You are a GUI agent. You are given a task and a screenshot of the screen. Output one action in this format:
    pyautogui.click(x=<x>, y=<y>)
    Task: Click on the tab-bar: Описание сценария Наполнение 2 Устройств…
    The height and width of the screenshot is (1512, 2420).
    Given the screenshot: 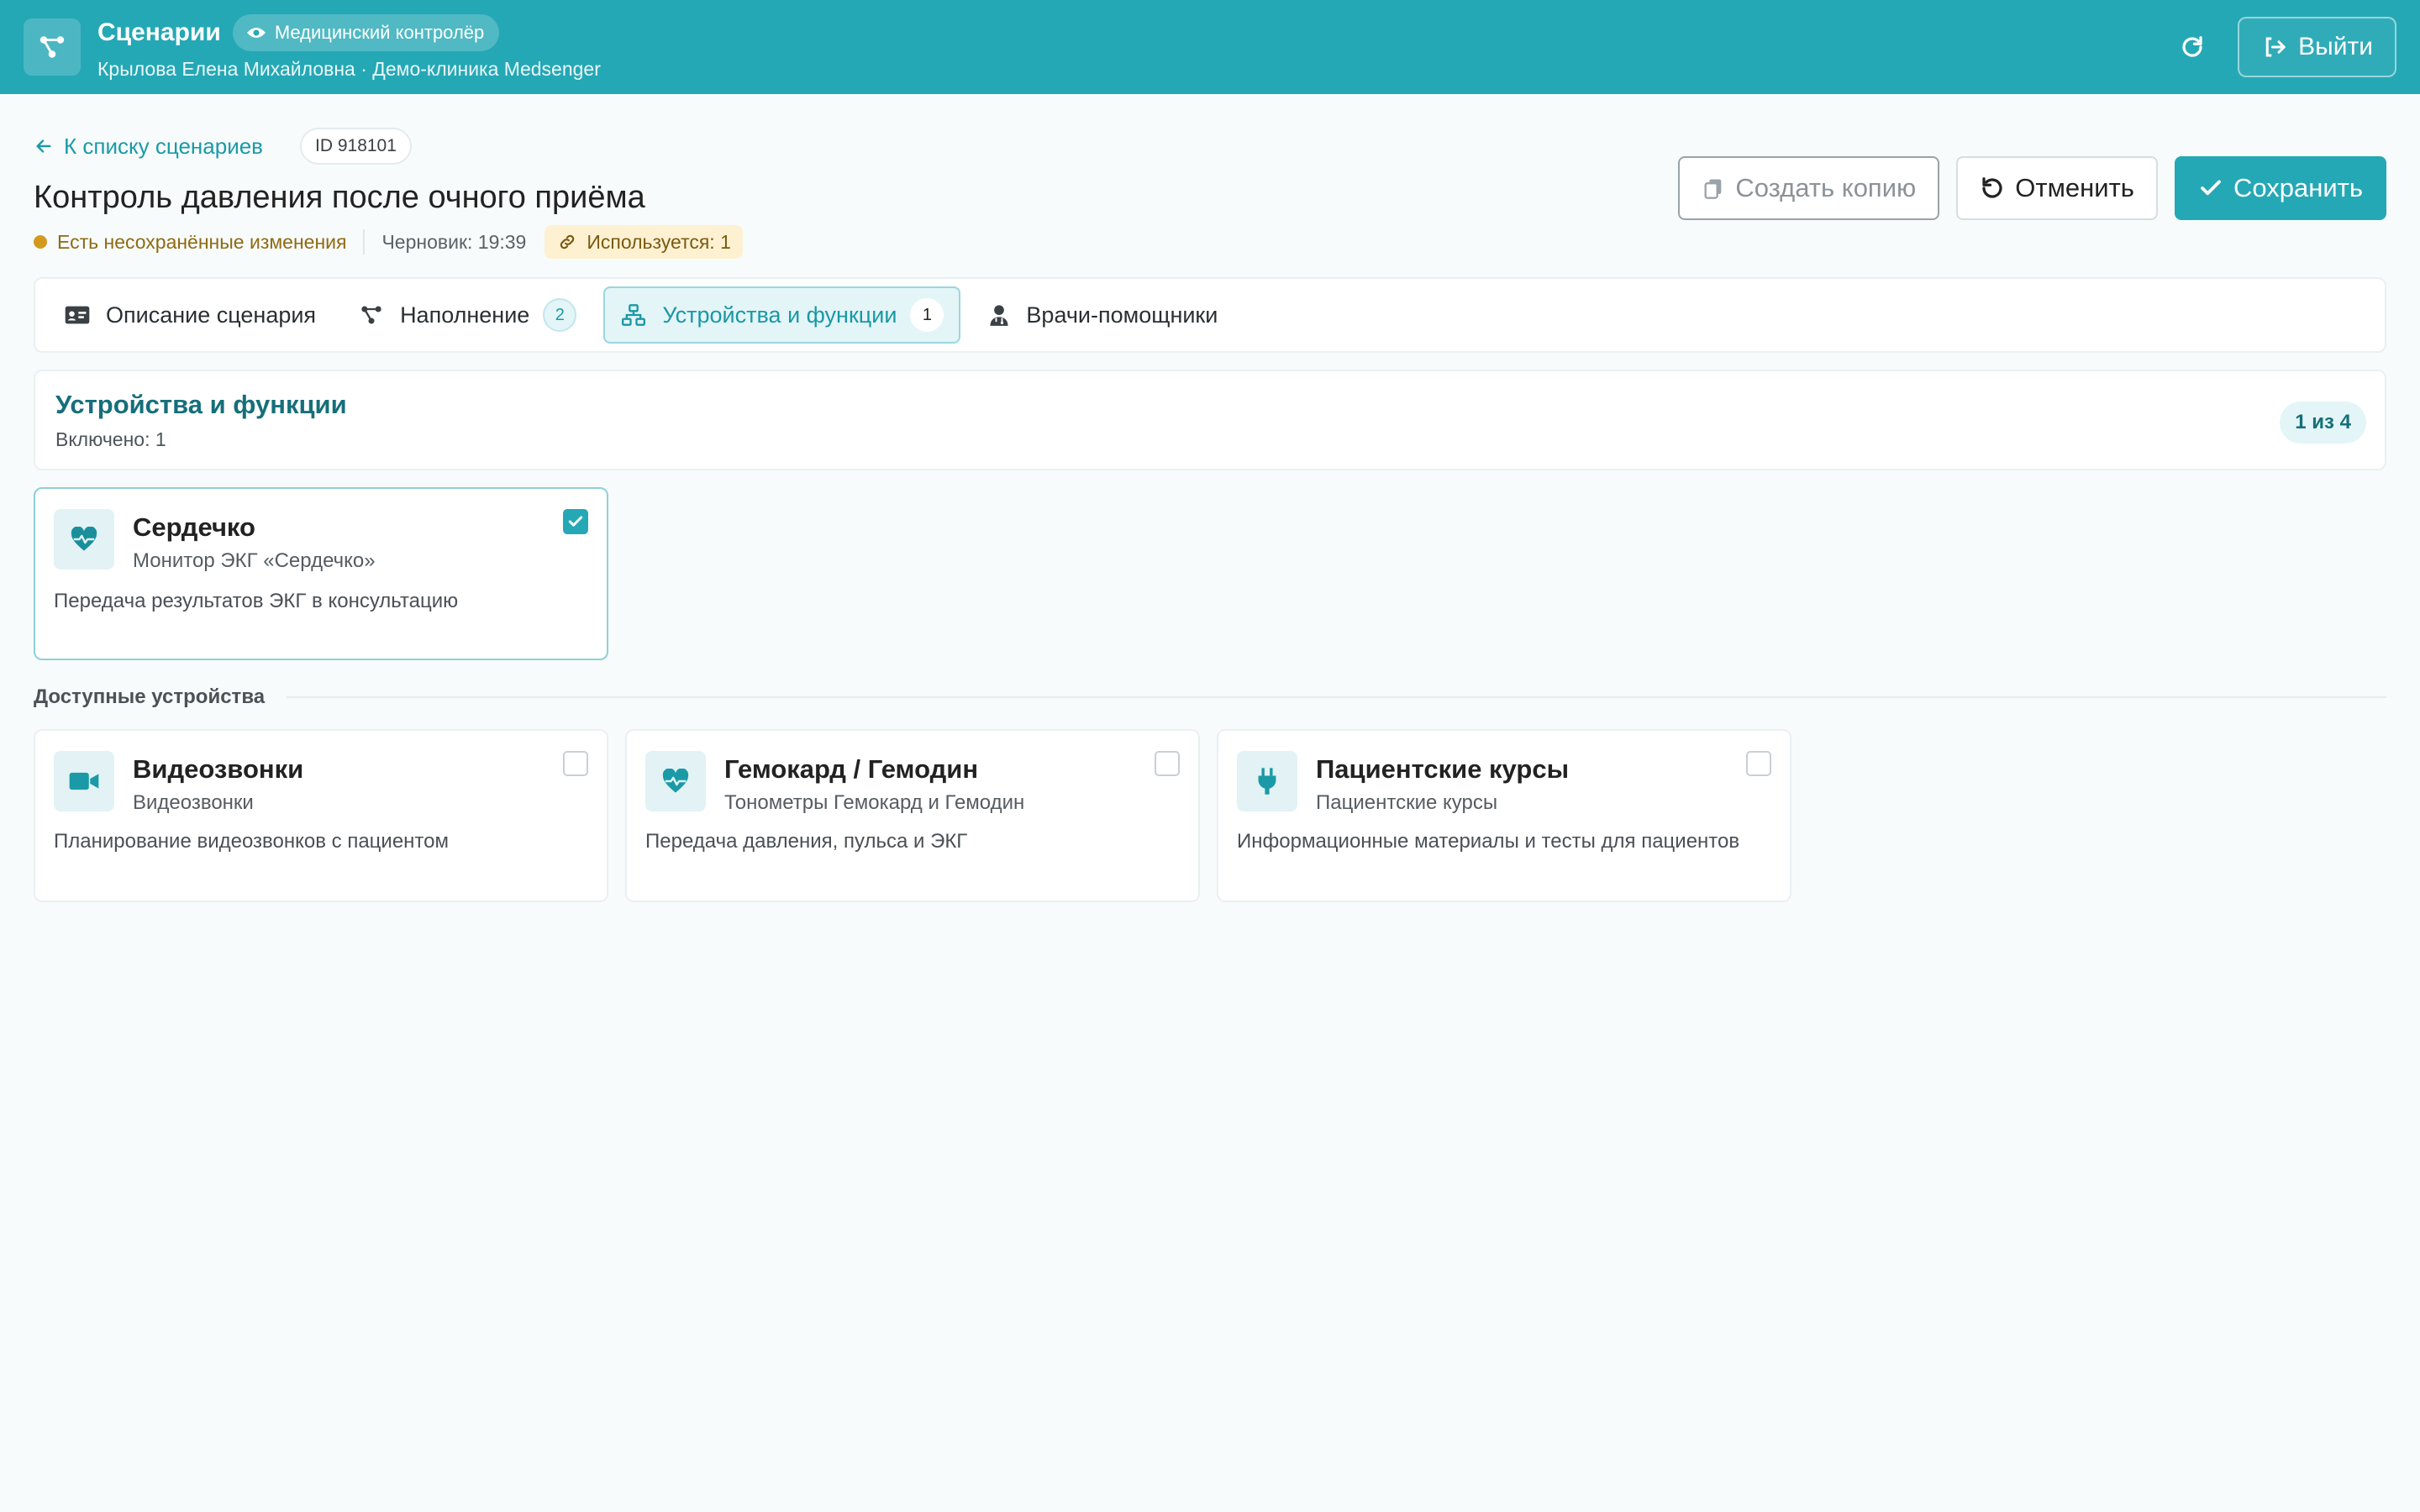 What is the action you would take?
    pyautogui.click(x=1210, y=315)
    